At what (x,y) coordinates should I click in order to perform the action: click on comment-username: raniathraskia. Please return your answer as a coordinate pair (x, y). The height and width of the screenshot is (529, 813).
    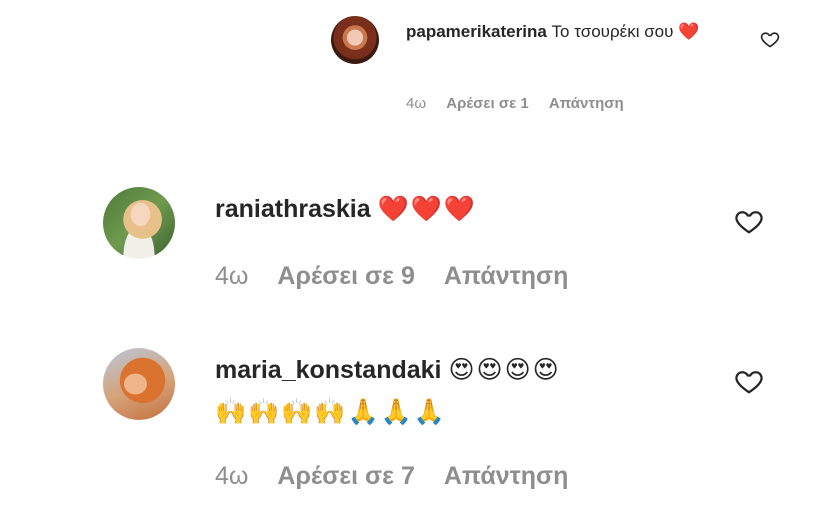
    Looking at the image, I should click on (293, 209).